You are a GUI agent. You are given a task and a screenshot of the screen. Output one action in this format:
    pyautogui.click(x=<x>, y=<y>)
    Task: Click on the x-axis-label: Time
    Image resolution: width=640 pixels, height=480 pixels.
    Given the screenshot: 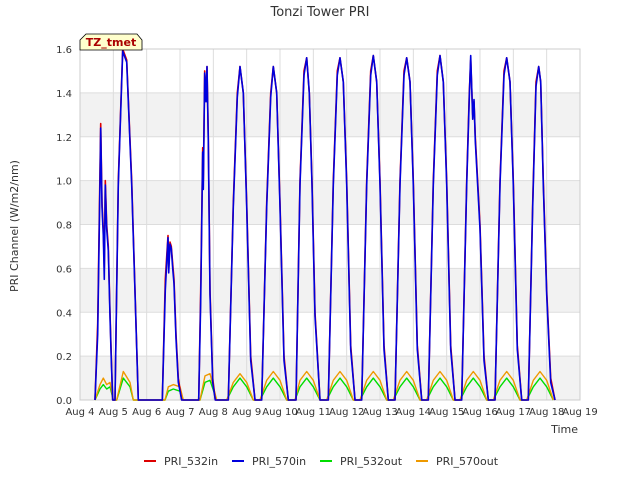 What is the action you would take?
    pyautogui.click(x=564, y=429)
    